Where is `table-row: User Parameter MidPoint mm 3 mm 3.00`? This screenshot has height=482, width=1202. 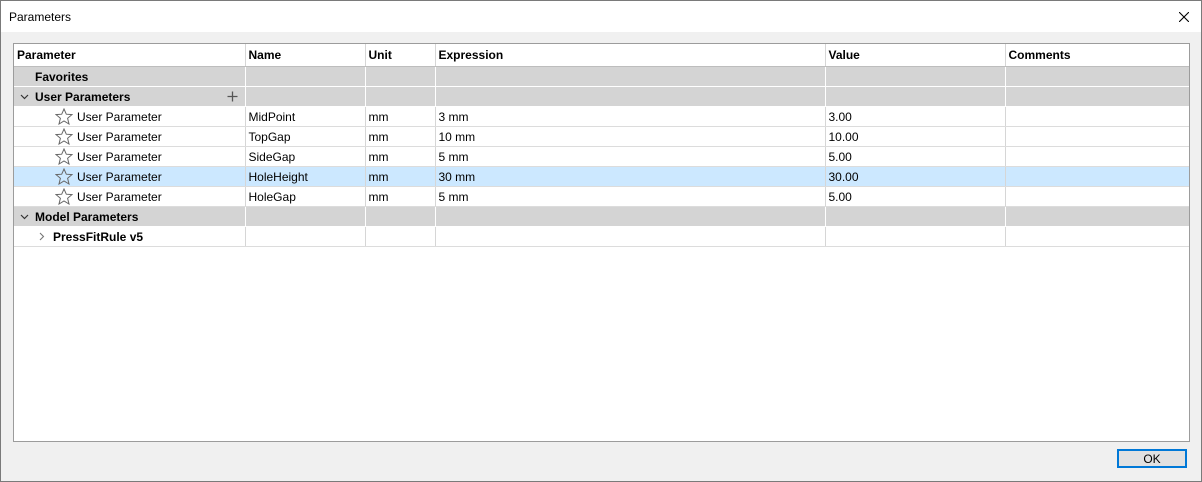
table-row: User Parameter MidPoint mm 3 mm 3.00 is located at coordinates (601, 116).